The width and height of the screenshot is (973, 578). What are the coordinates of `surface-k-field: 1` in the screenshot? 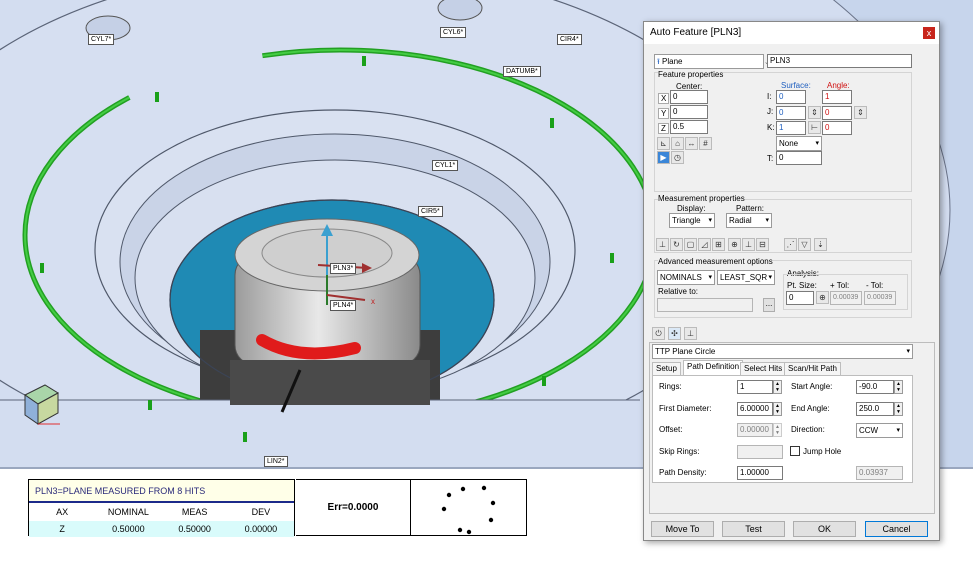 It's located at (791, 128).